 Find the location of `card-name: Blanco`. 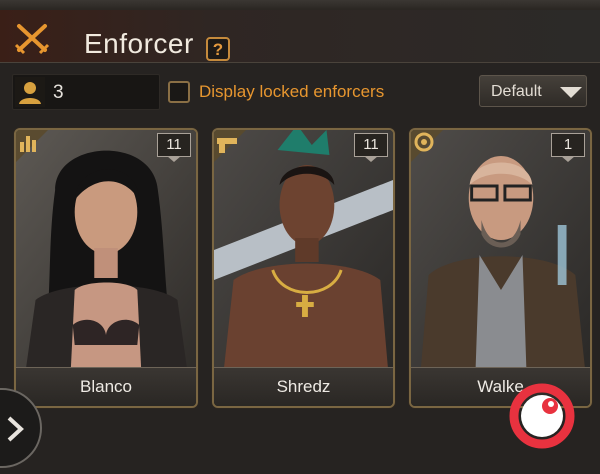

card-name: Blanco is located at coordinates (106, 386).